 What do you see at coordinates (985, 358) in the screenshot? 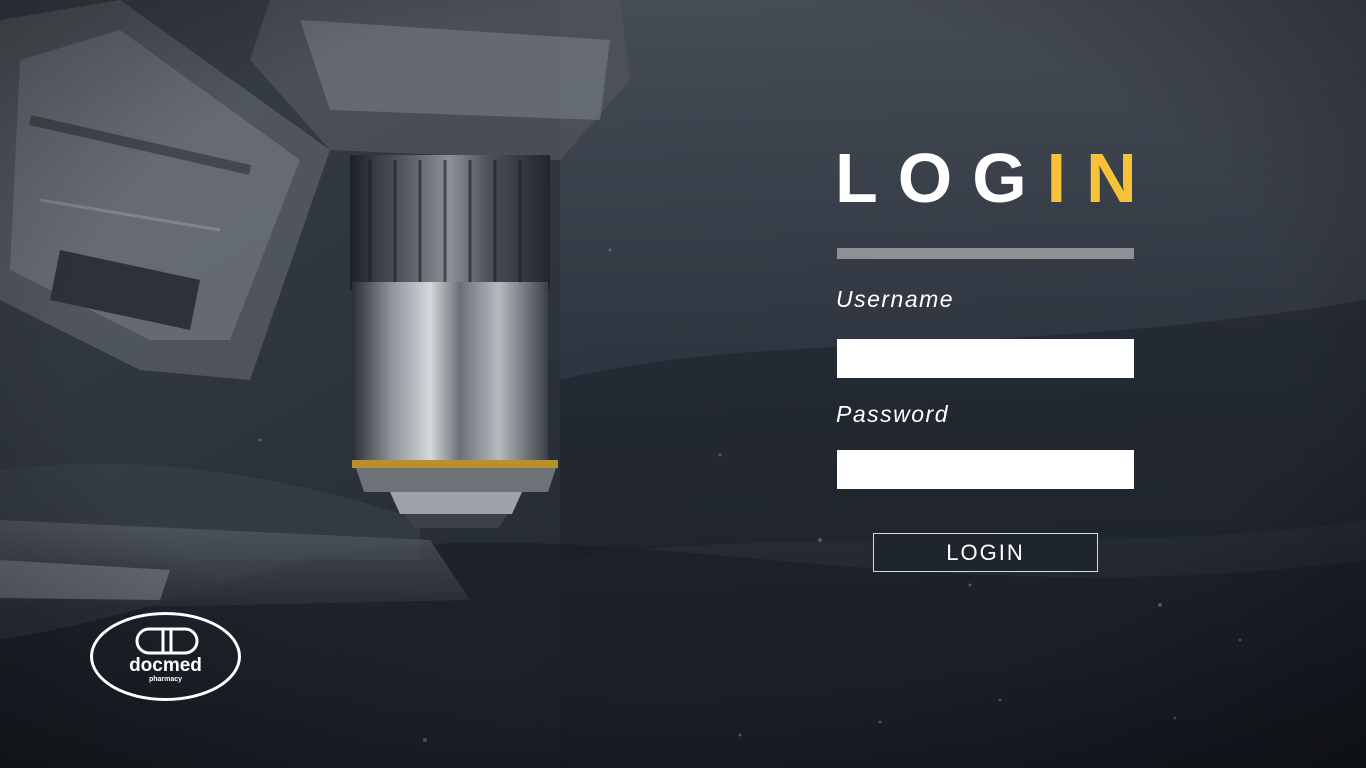
I see `username-input` at bounding box center [985, 358].